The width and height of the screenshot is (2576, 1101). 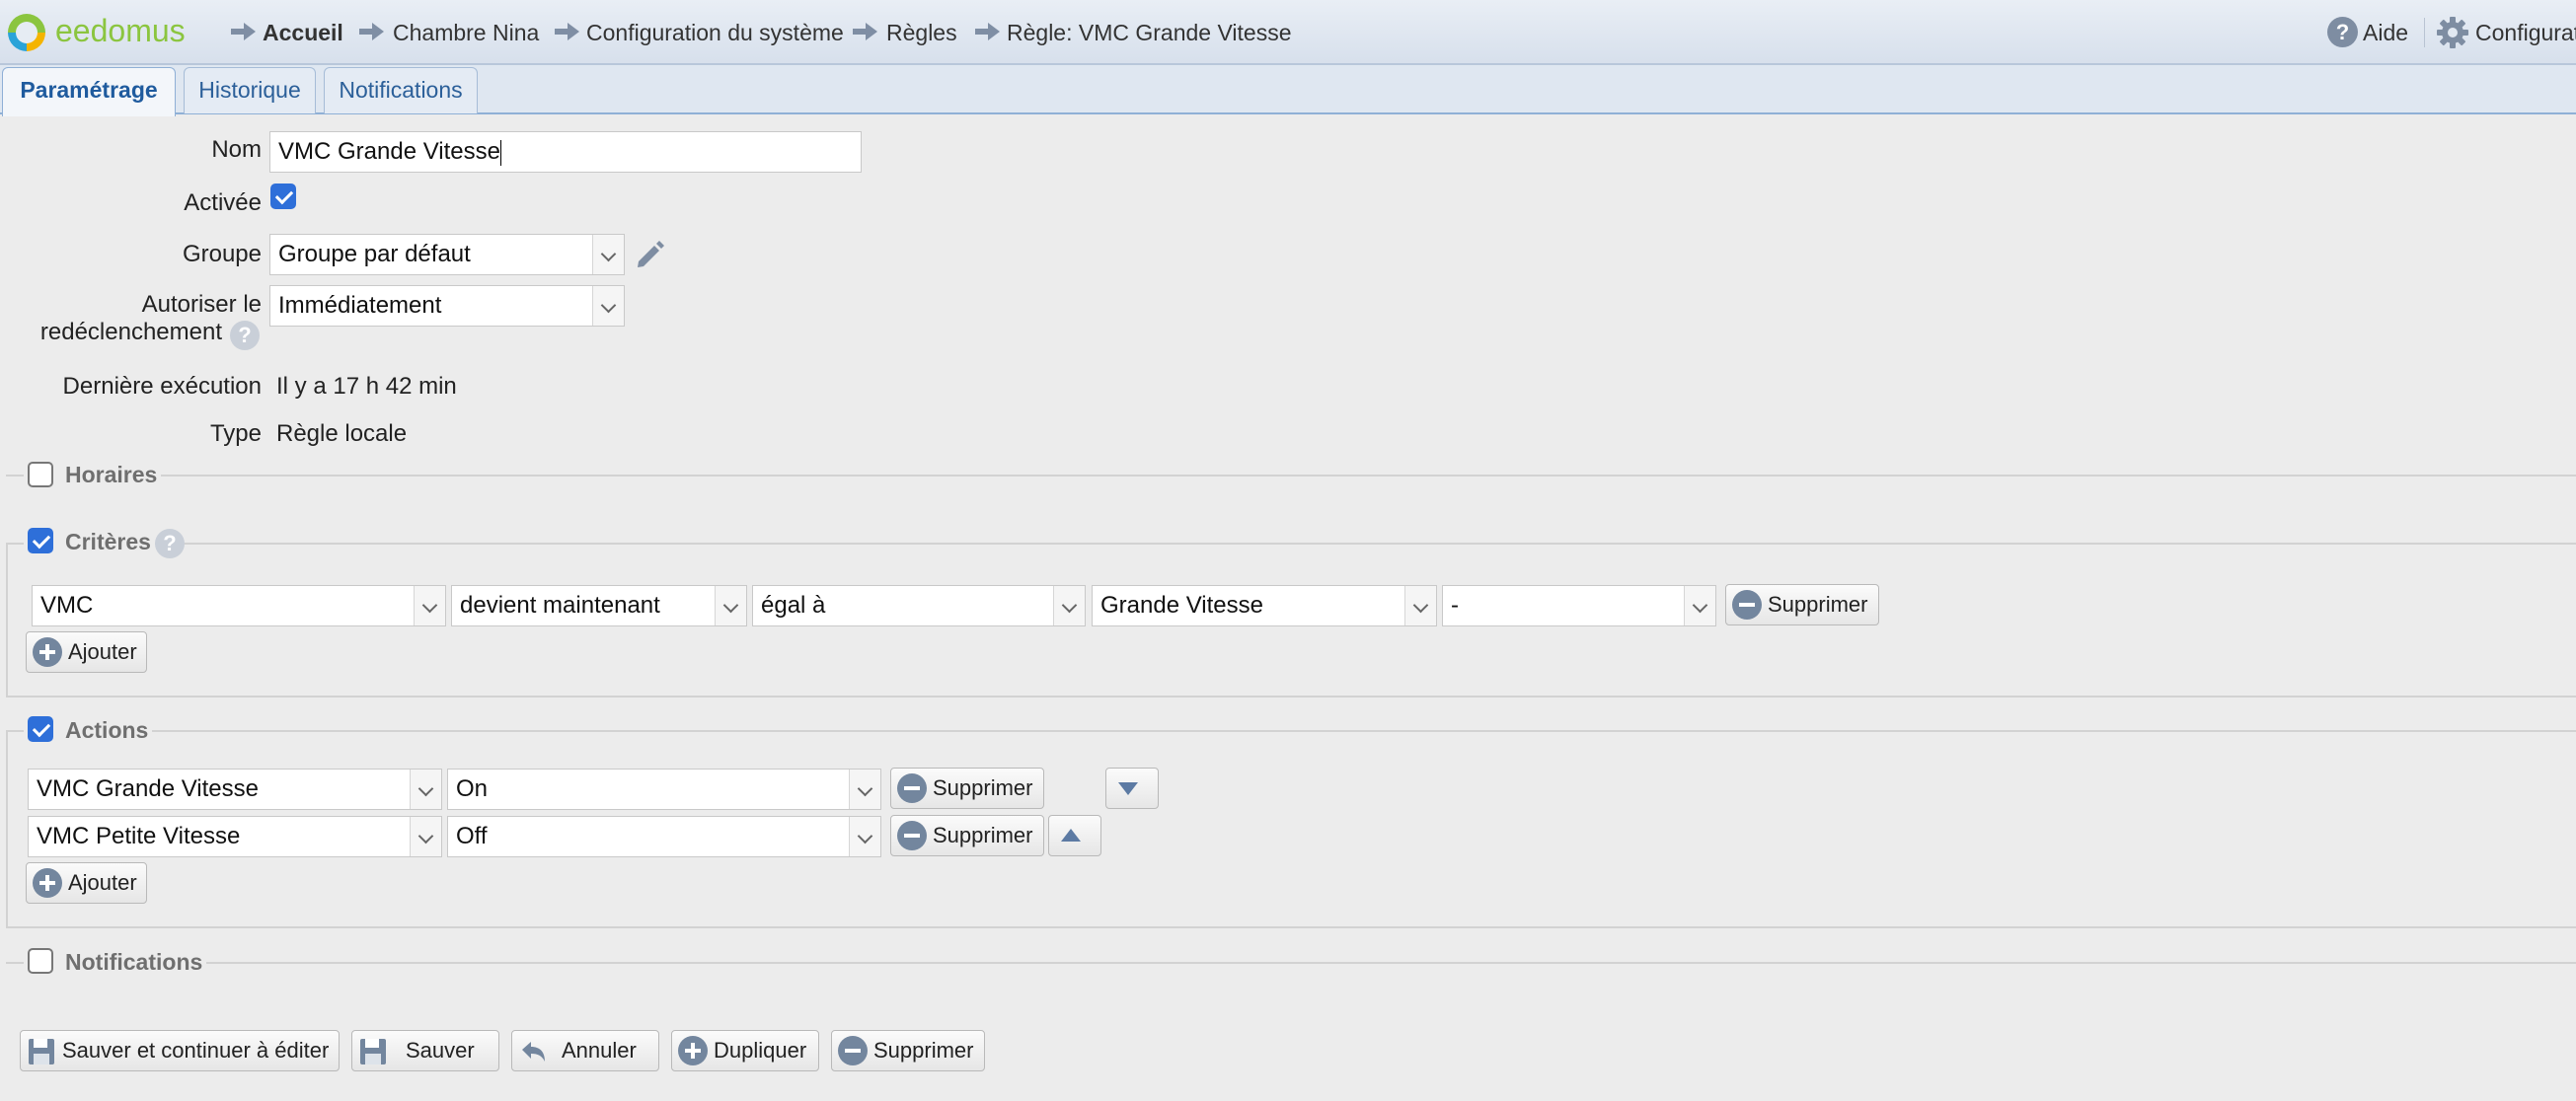 What do you see at coordinates (1071, 835) in the screenshot?
I see `arrow-up-icon` at bounding box center [1071, 835].